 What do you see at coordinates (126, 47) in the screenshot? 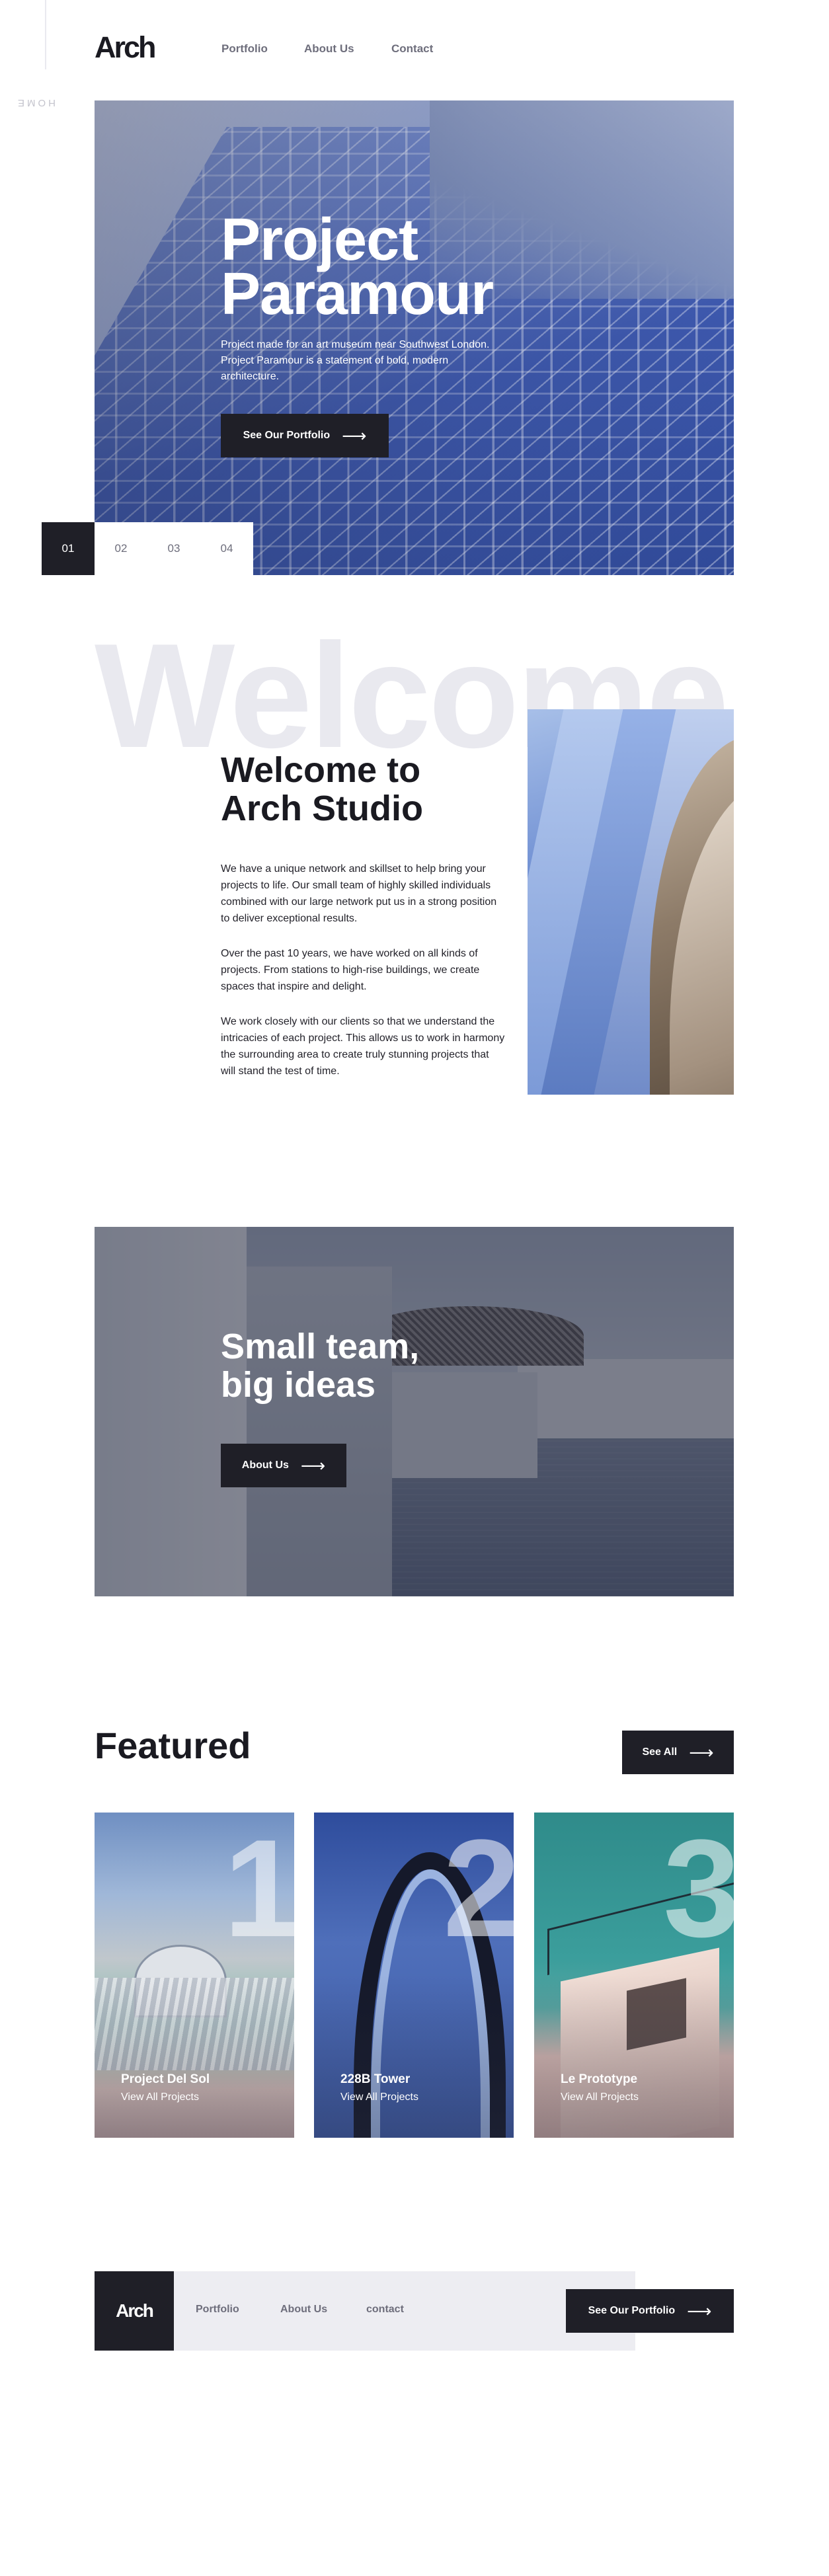
I see `logo: Arch` at bounding box center [126, 47].